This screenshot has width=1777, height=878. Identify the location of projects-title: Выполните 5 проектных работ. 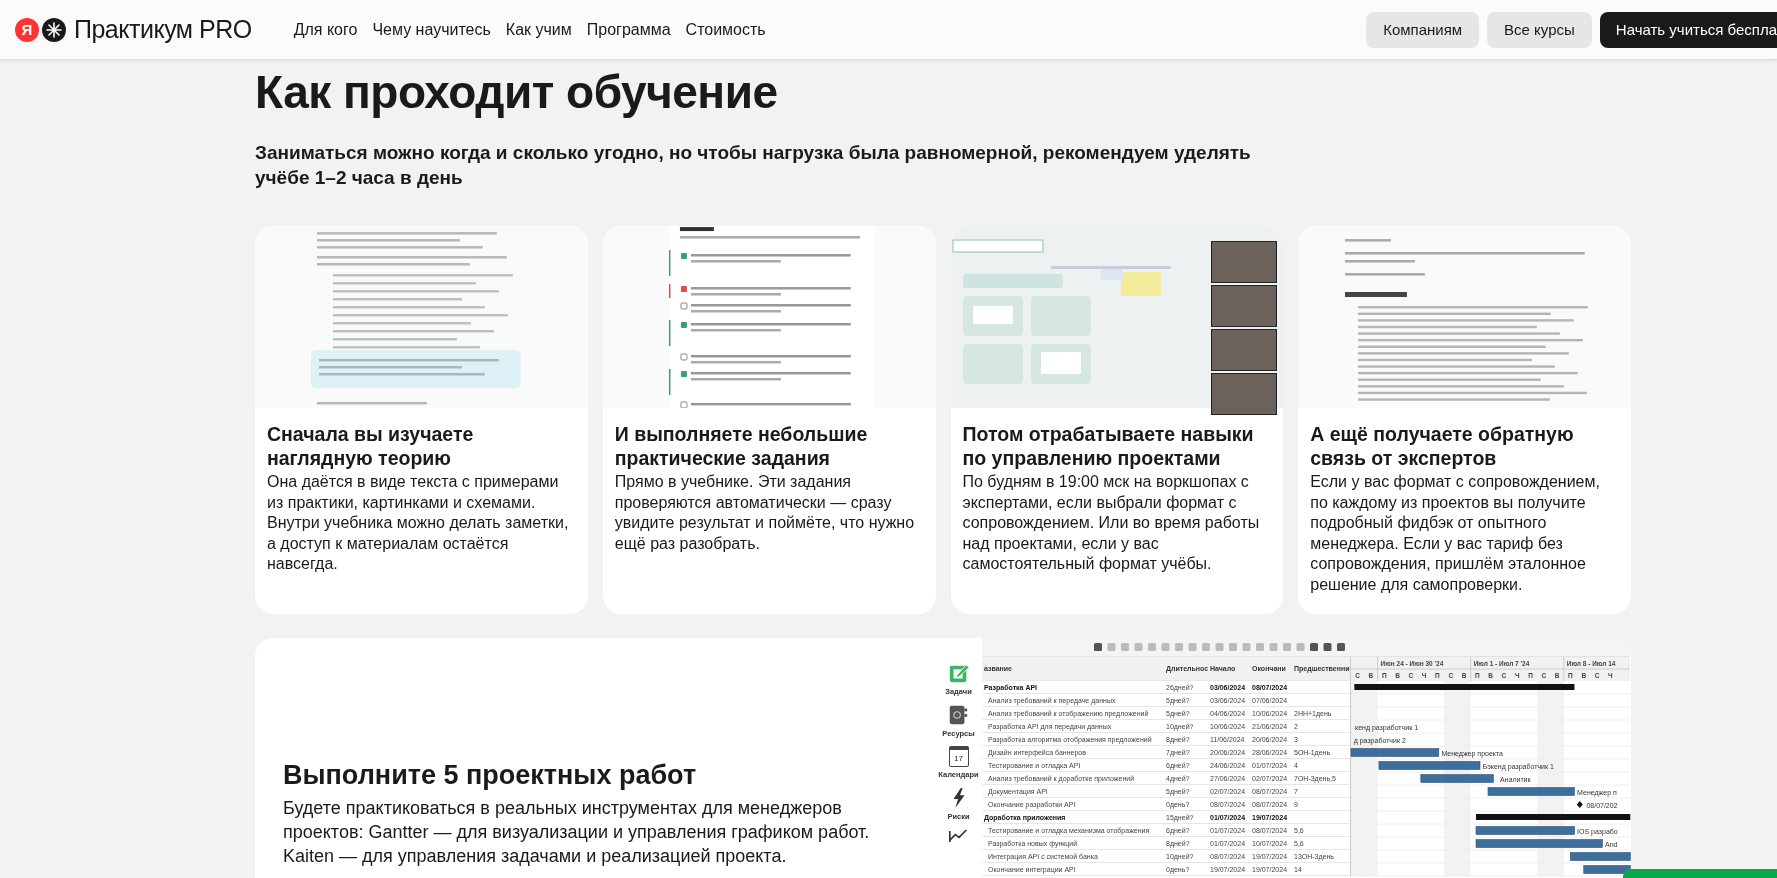
(490, 775).